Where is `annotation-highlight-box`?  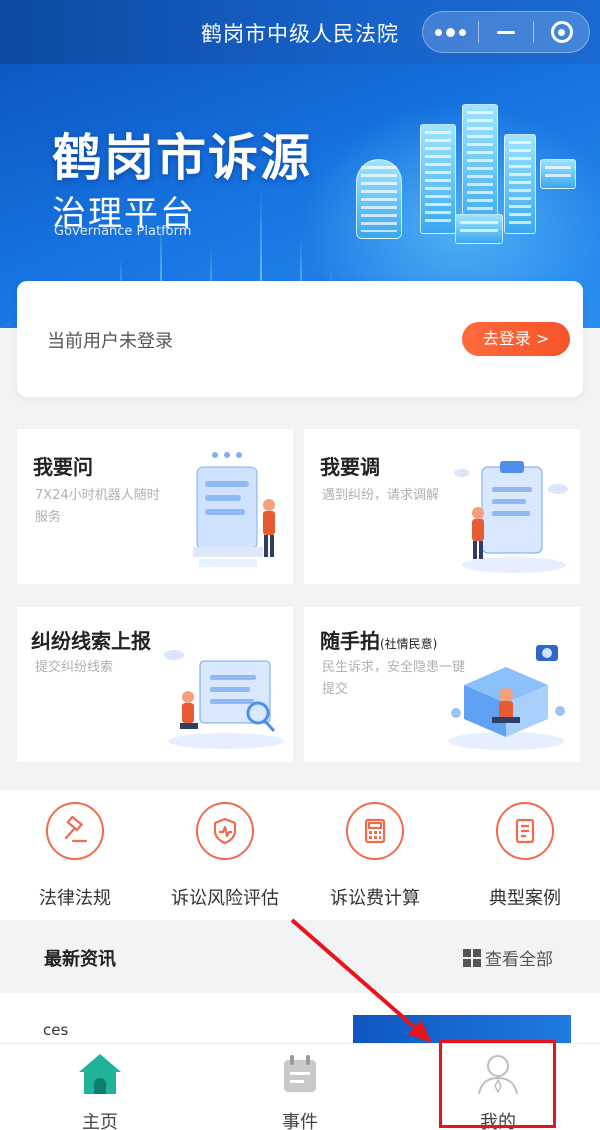
annotation-highlight-box is located at coordinates (497, 1084).